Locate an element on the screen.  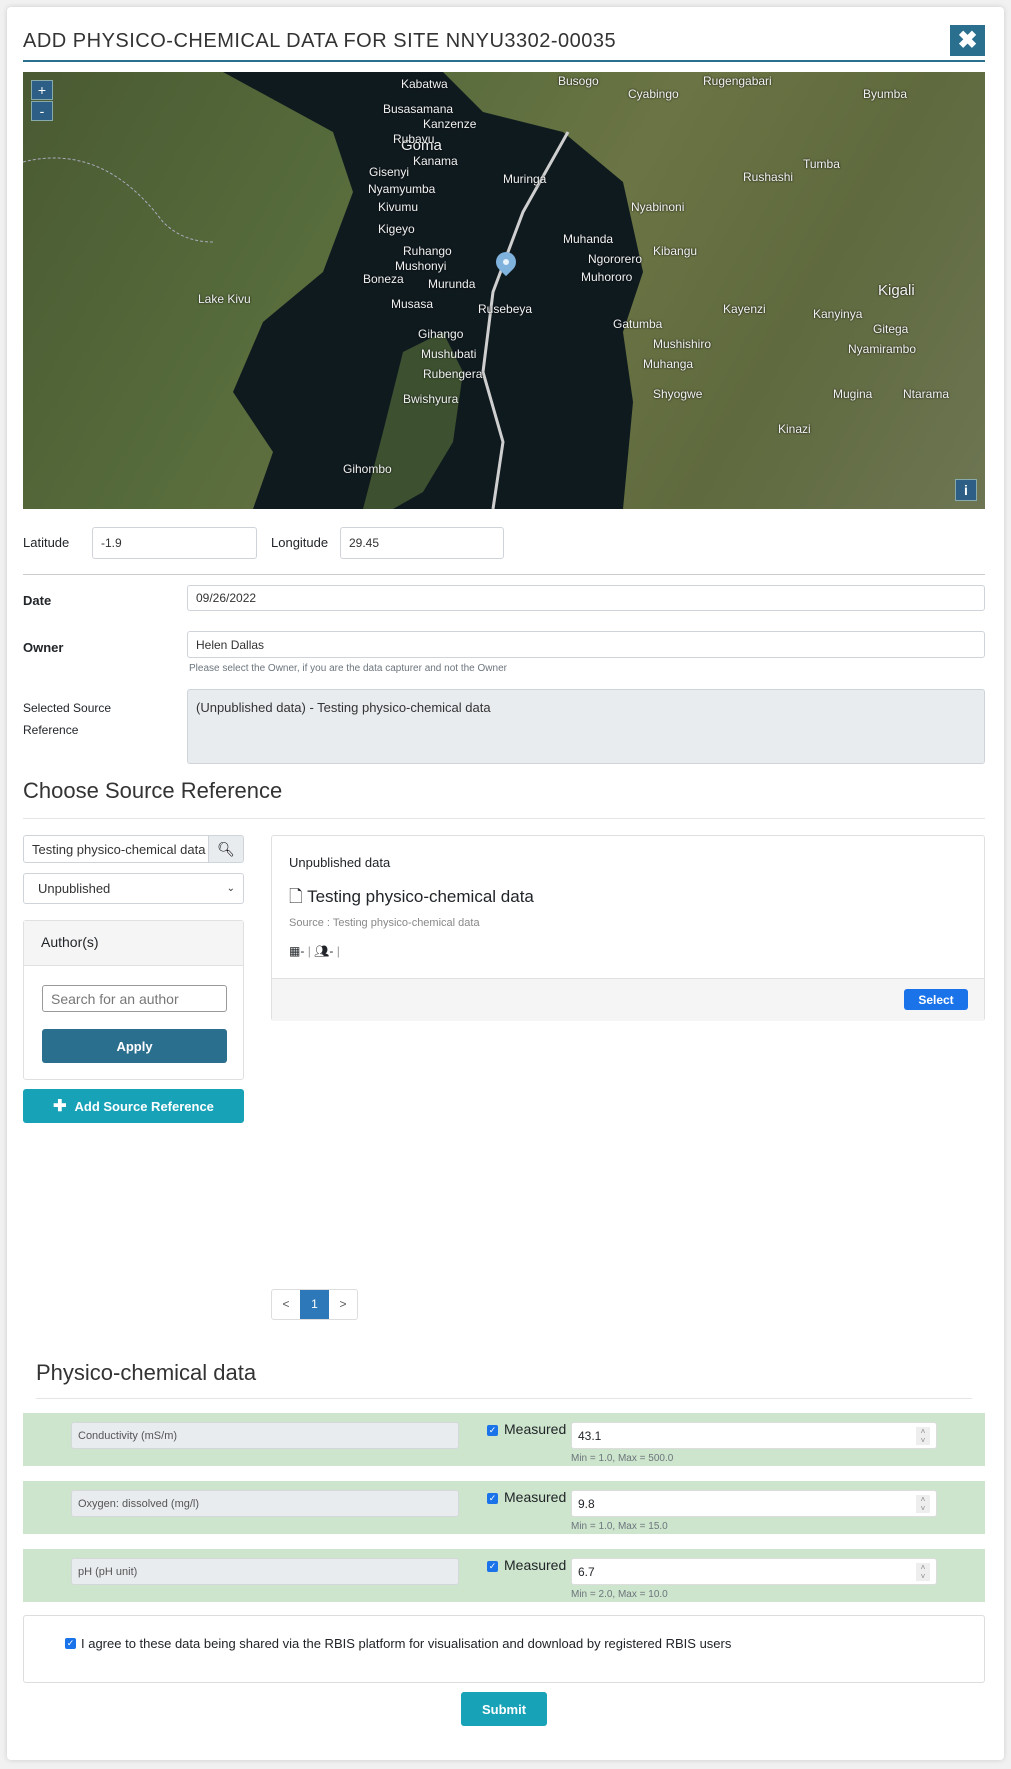
close-icon: ✖ is located at coordinates (967, 40).